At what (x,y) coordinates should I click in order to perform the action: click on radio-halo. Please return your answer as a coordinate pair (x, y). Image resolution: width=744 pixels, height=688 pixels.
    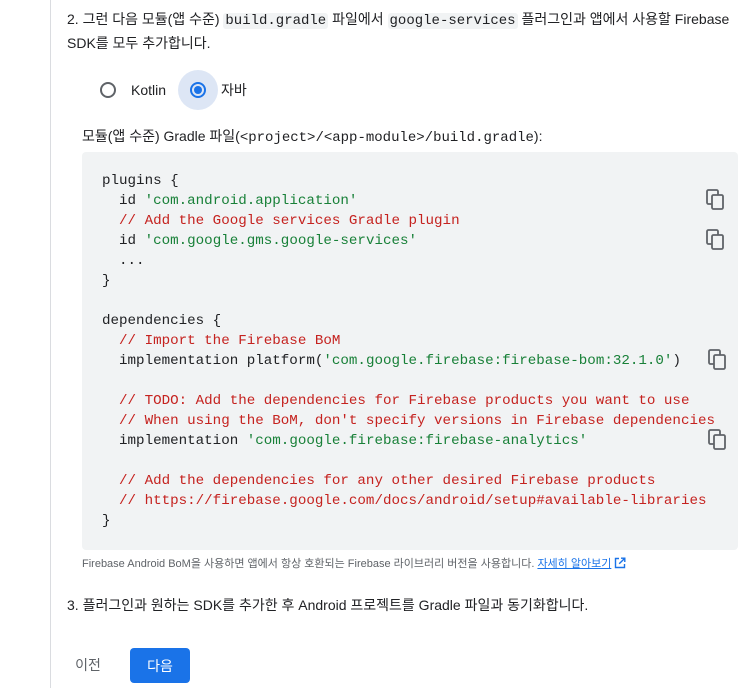
    Looking at the image, I should click on (108, 90).